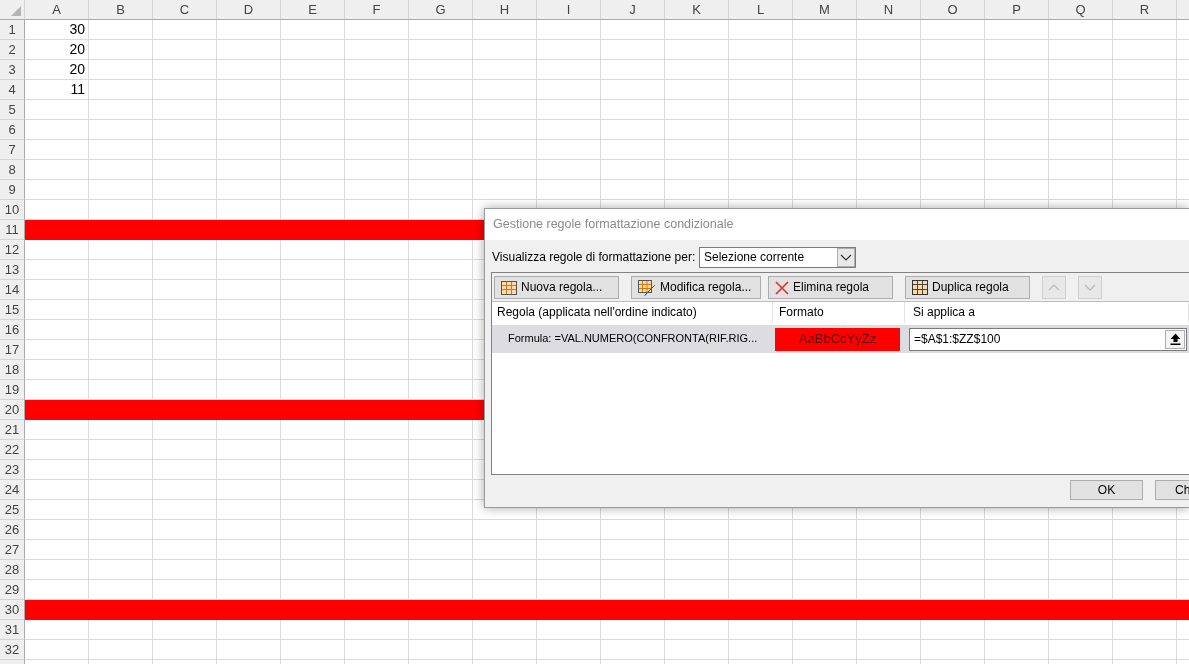  I want to click on row-header: 21, so click(12, 430).